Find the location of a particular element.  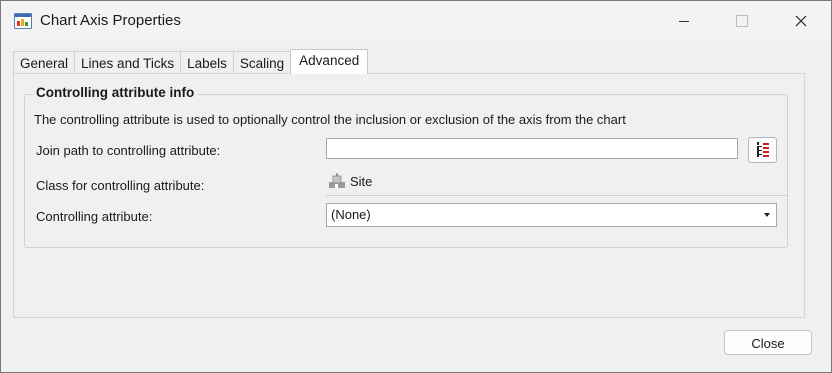

minimize-icon is located at coordinates (684, 21).